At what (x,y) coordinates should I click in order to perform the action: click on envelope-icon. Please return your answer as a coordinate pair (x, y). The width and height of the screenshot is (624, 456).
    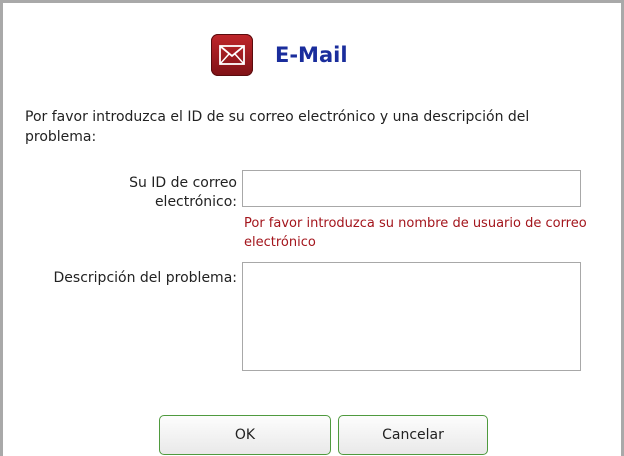
    Looking at the image, I should click on (232, 55).